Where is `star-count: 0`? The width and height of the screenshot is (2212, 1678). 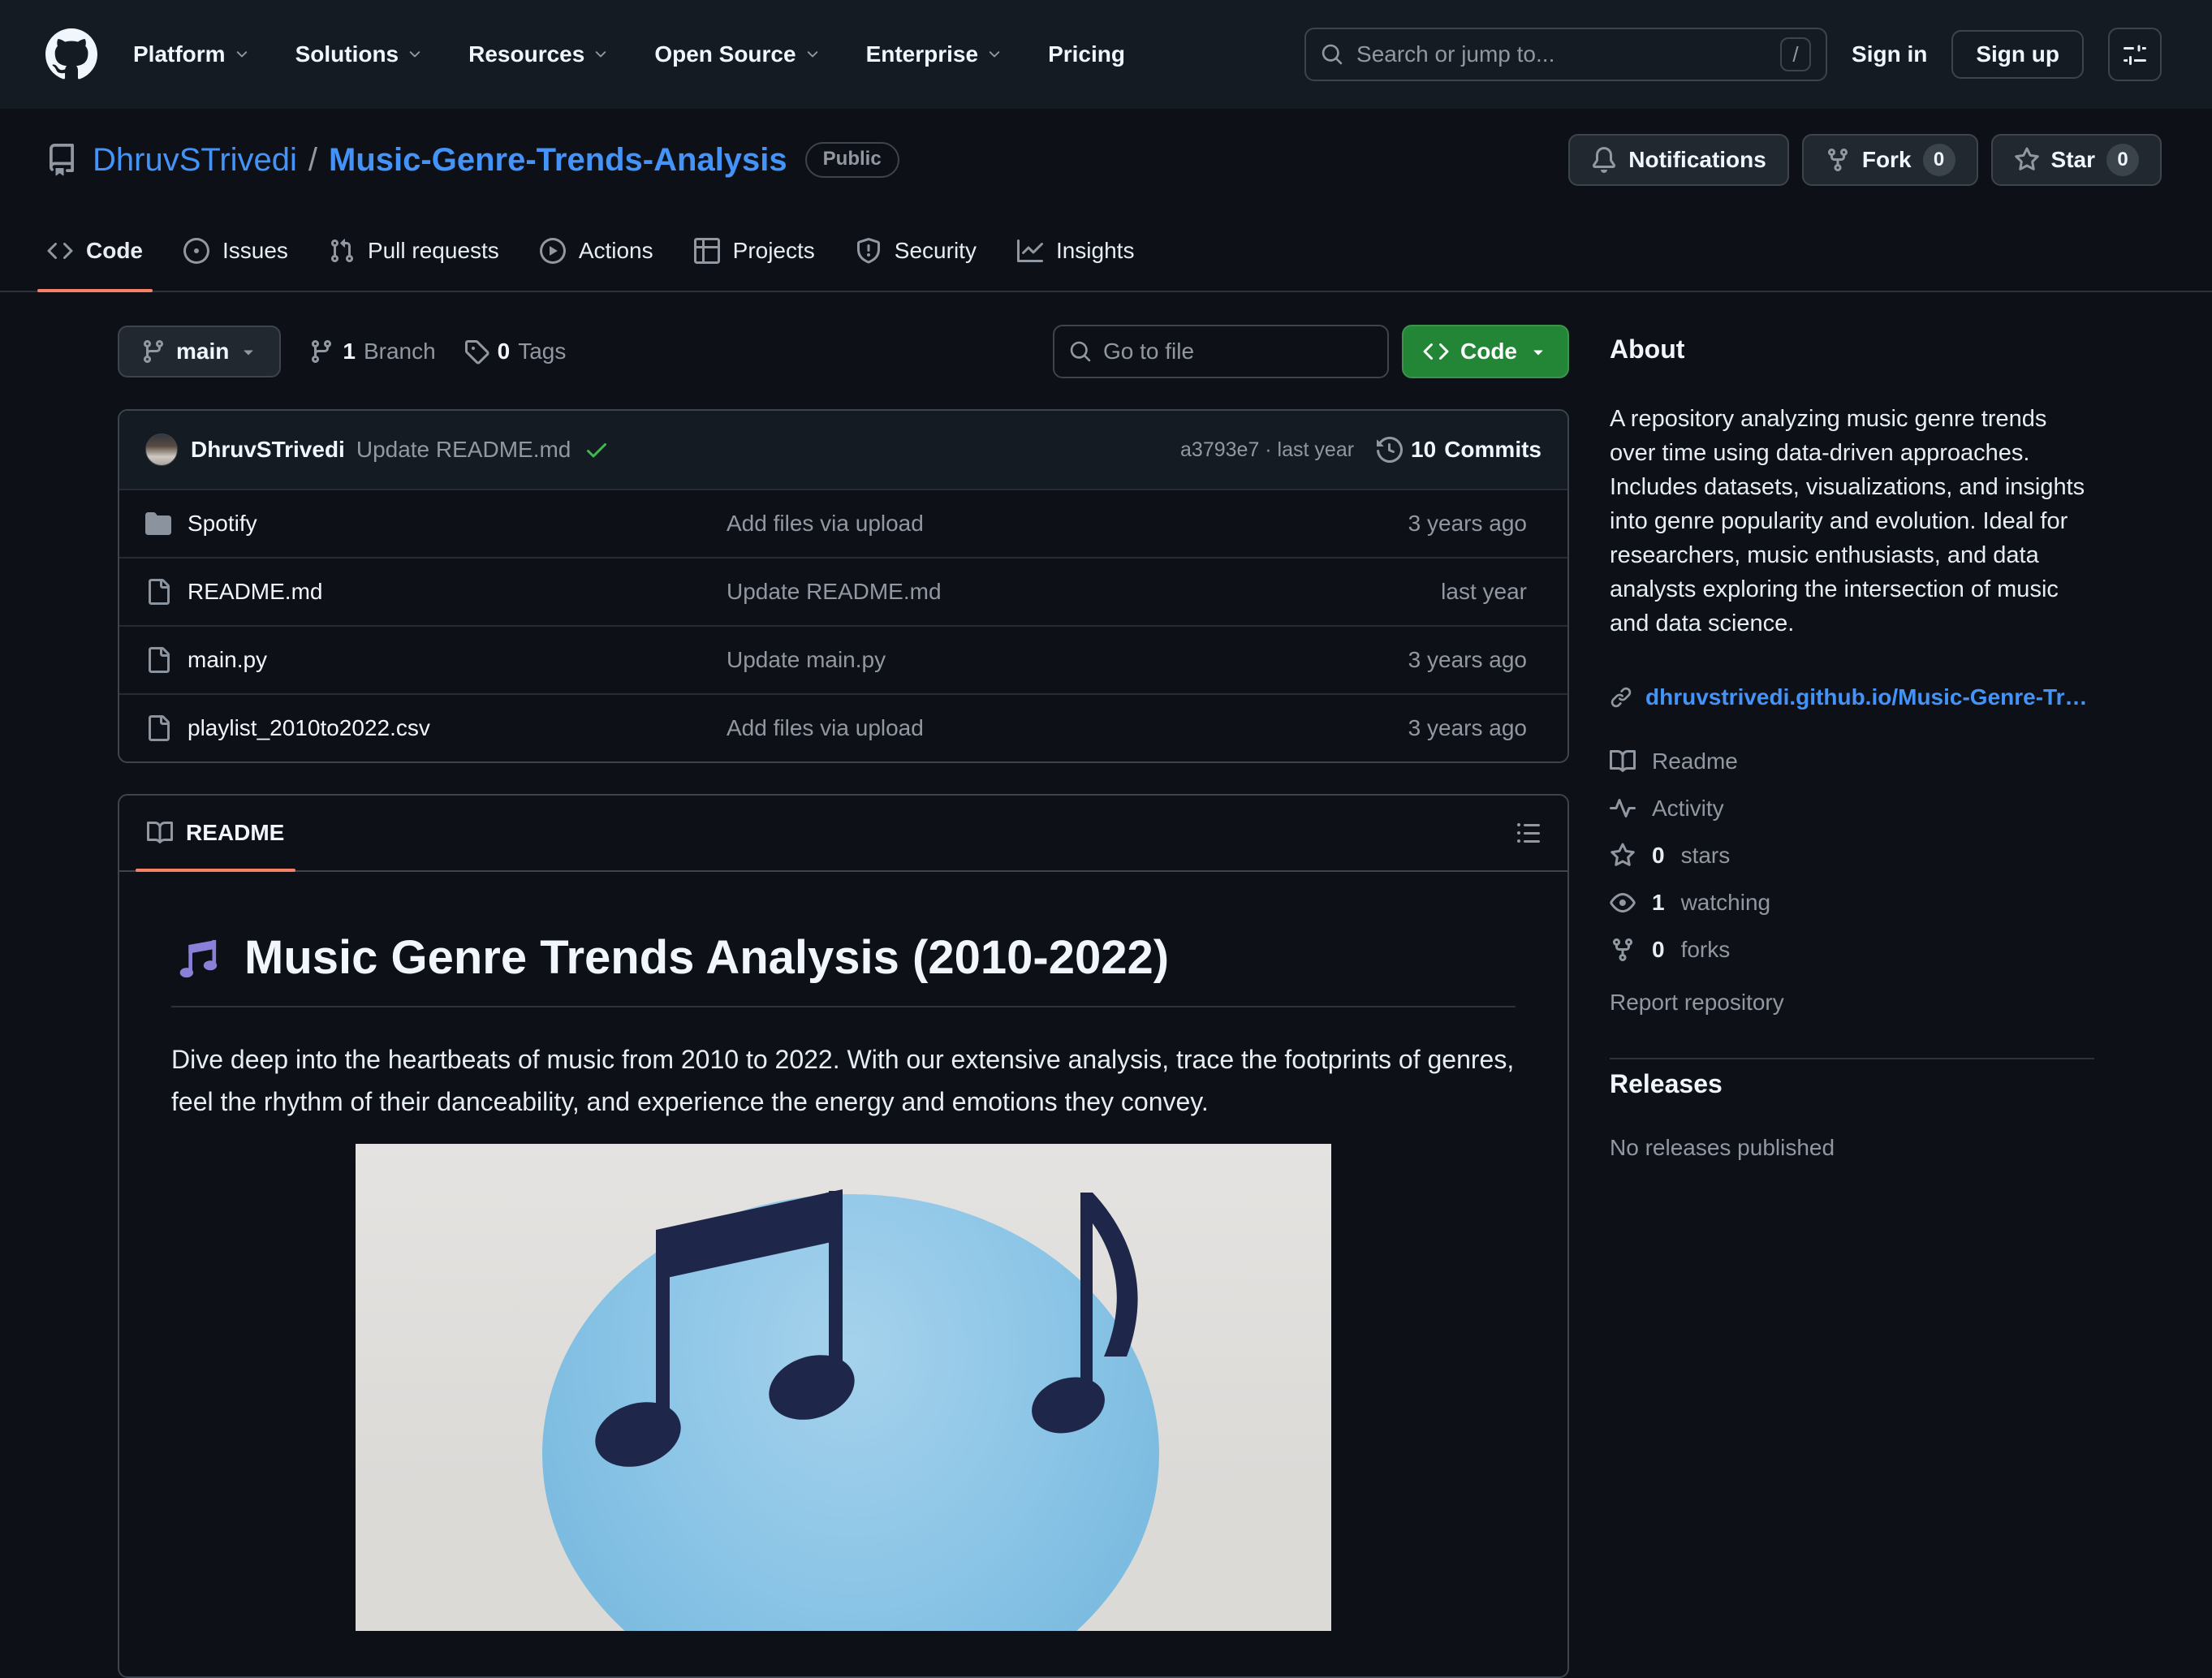
star-count: 0 is located at coordinates (2122, 160).